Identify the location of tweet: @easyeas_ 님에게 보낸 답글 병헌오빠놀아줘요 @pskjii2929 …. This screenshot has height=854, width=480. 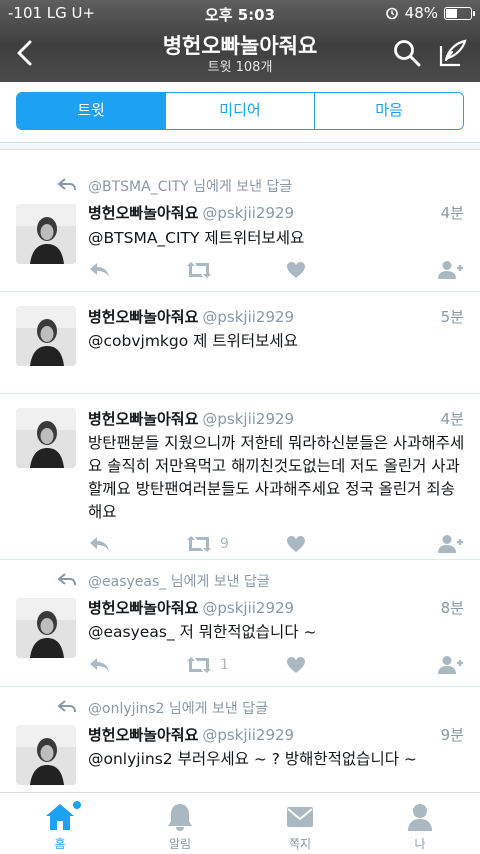
(240, 623).